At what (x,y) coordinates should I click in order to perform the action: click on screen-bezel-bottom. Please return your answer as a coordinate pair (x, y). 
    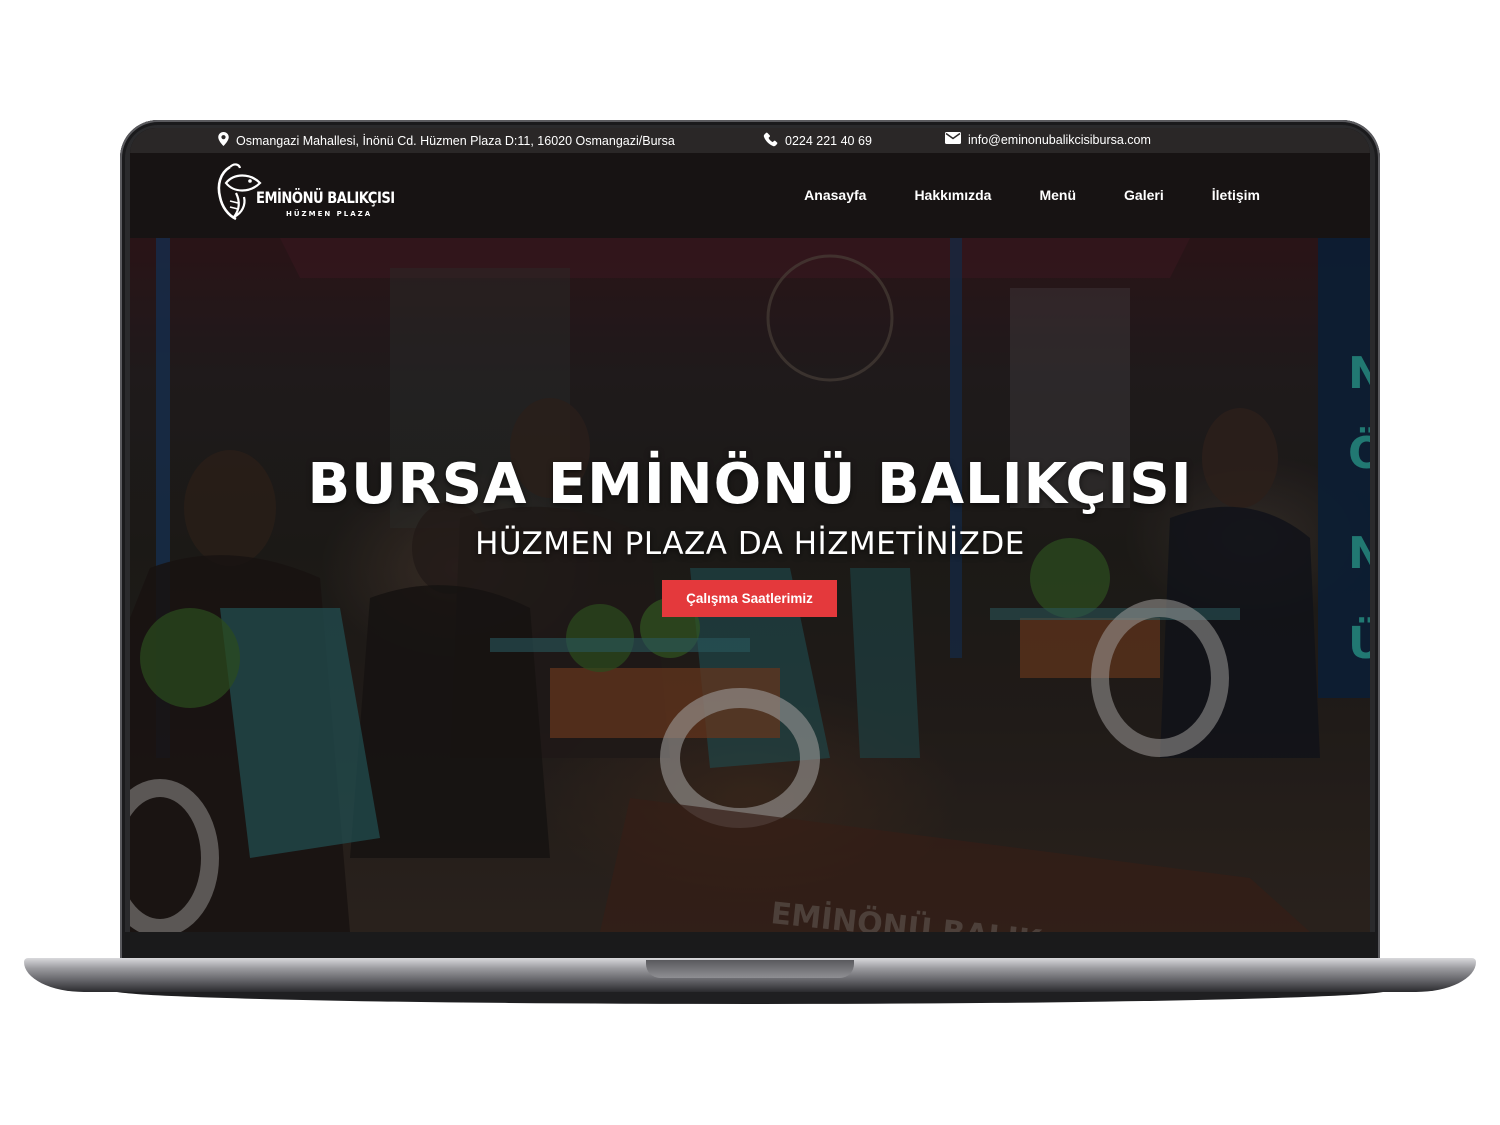
    Looking at the image, I should click on (750, 945).